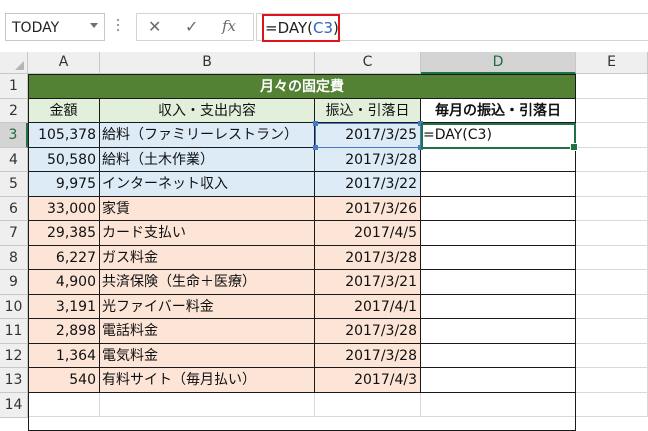 The image size is (648, 431). Describe the element at coordinates (452, 27) in the screenshot. I see `formula-input: =DAY(C3)` at that location.